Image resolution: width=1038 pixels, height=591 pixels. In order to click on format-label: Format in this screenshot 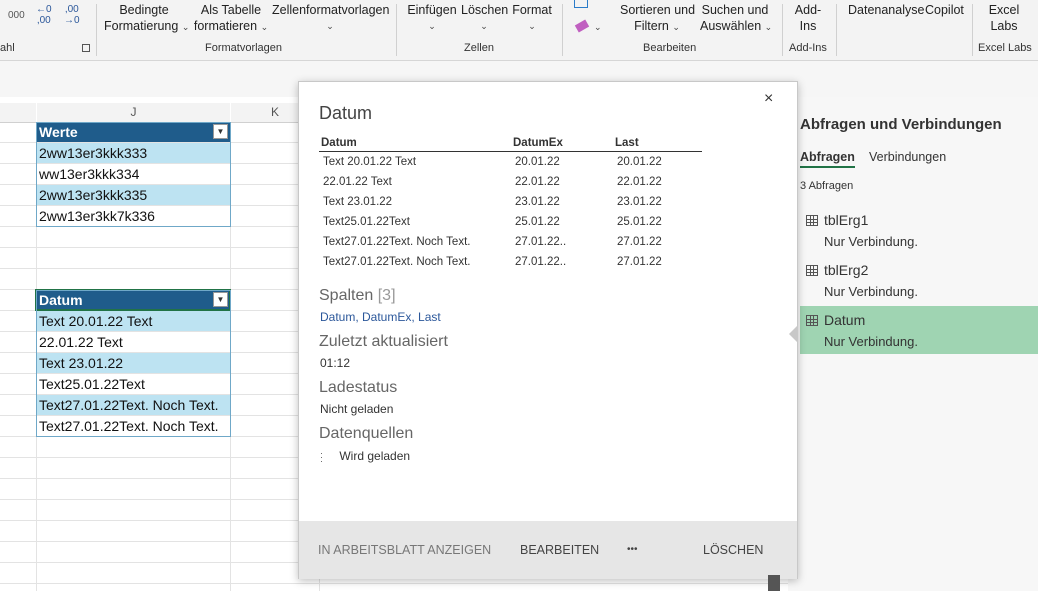, I will do `click(532, 10)`.